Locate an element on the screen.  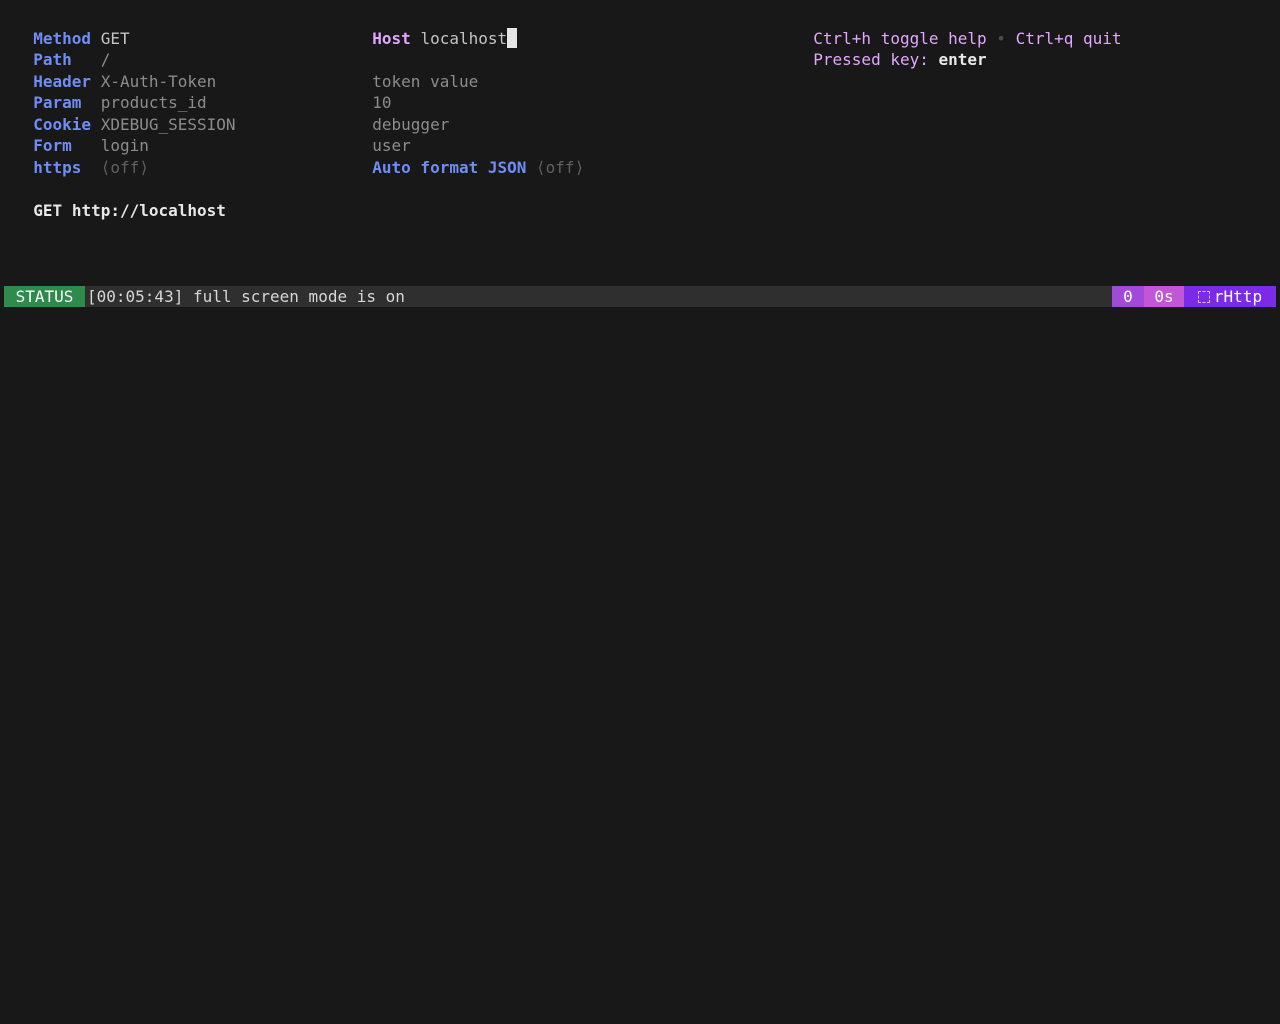
elapsed-time-badge: 0s is located at coordinates (1164, 296).